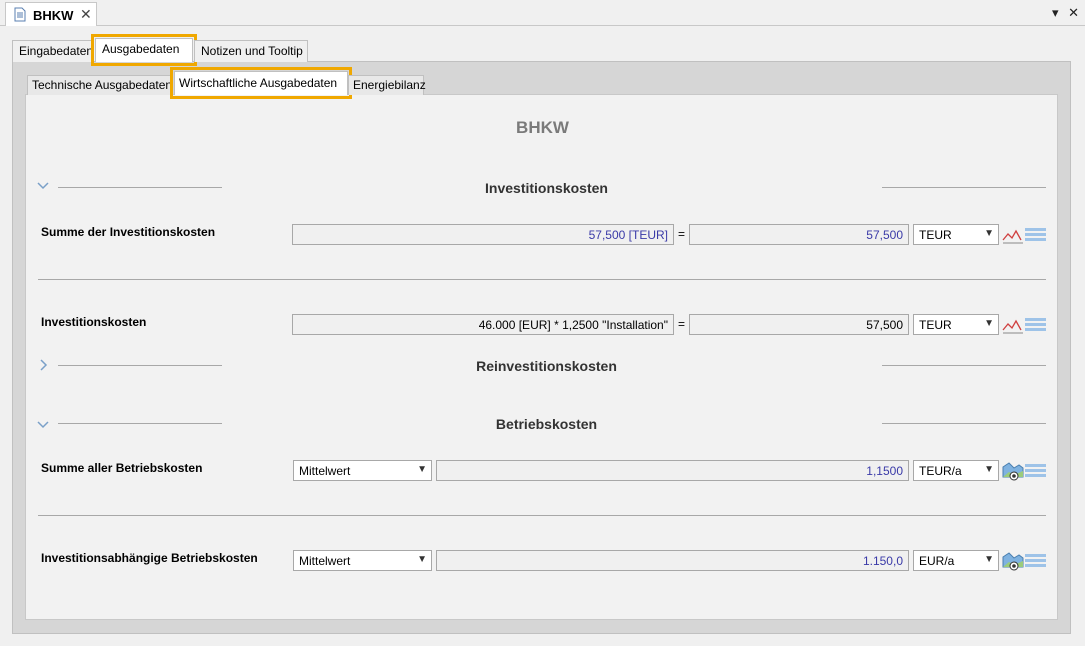 This screenshot has height=646, width=1085. Describe the element at coordinates (52, 51) in the screenshot. I see `tab-eingabedaten: Eingabedaten` at that location.